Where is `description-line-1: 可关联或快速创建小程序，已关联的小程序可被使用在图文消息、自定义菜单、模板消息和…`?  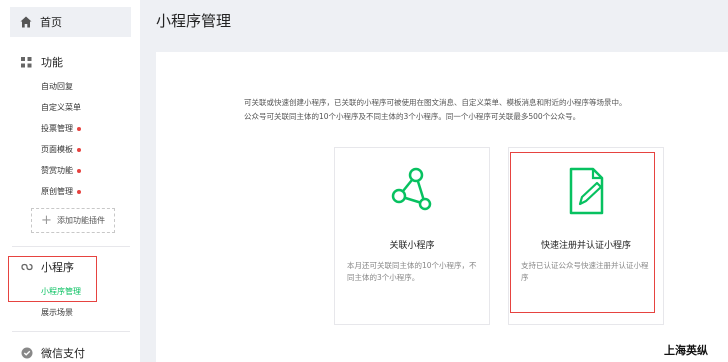
description-line-1: 可关联或快速创建小程序，已关联的小程序可被使用在图文消息、自定义菜单、模板消息和… is located at coordinates (435, 102).